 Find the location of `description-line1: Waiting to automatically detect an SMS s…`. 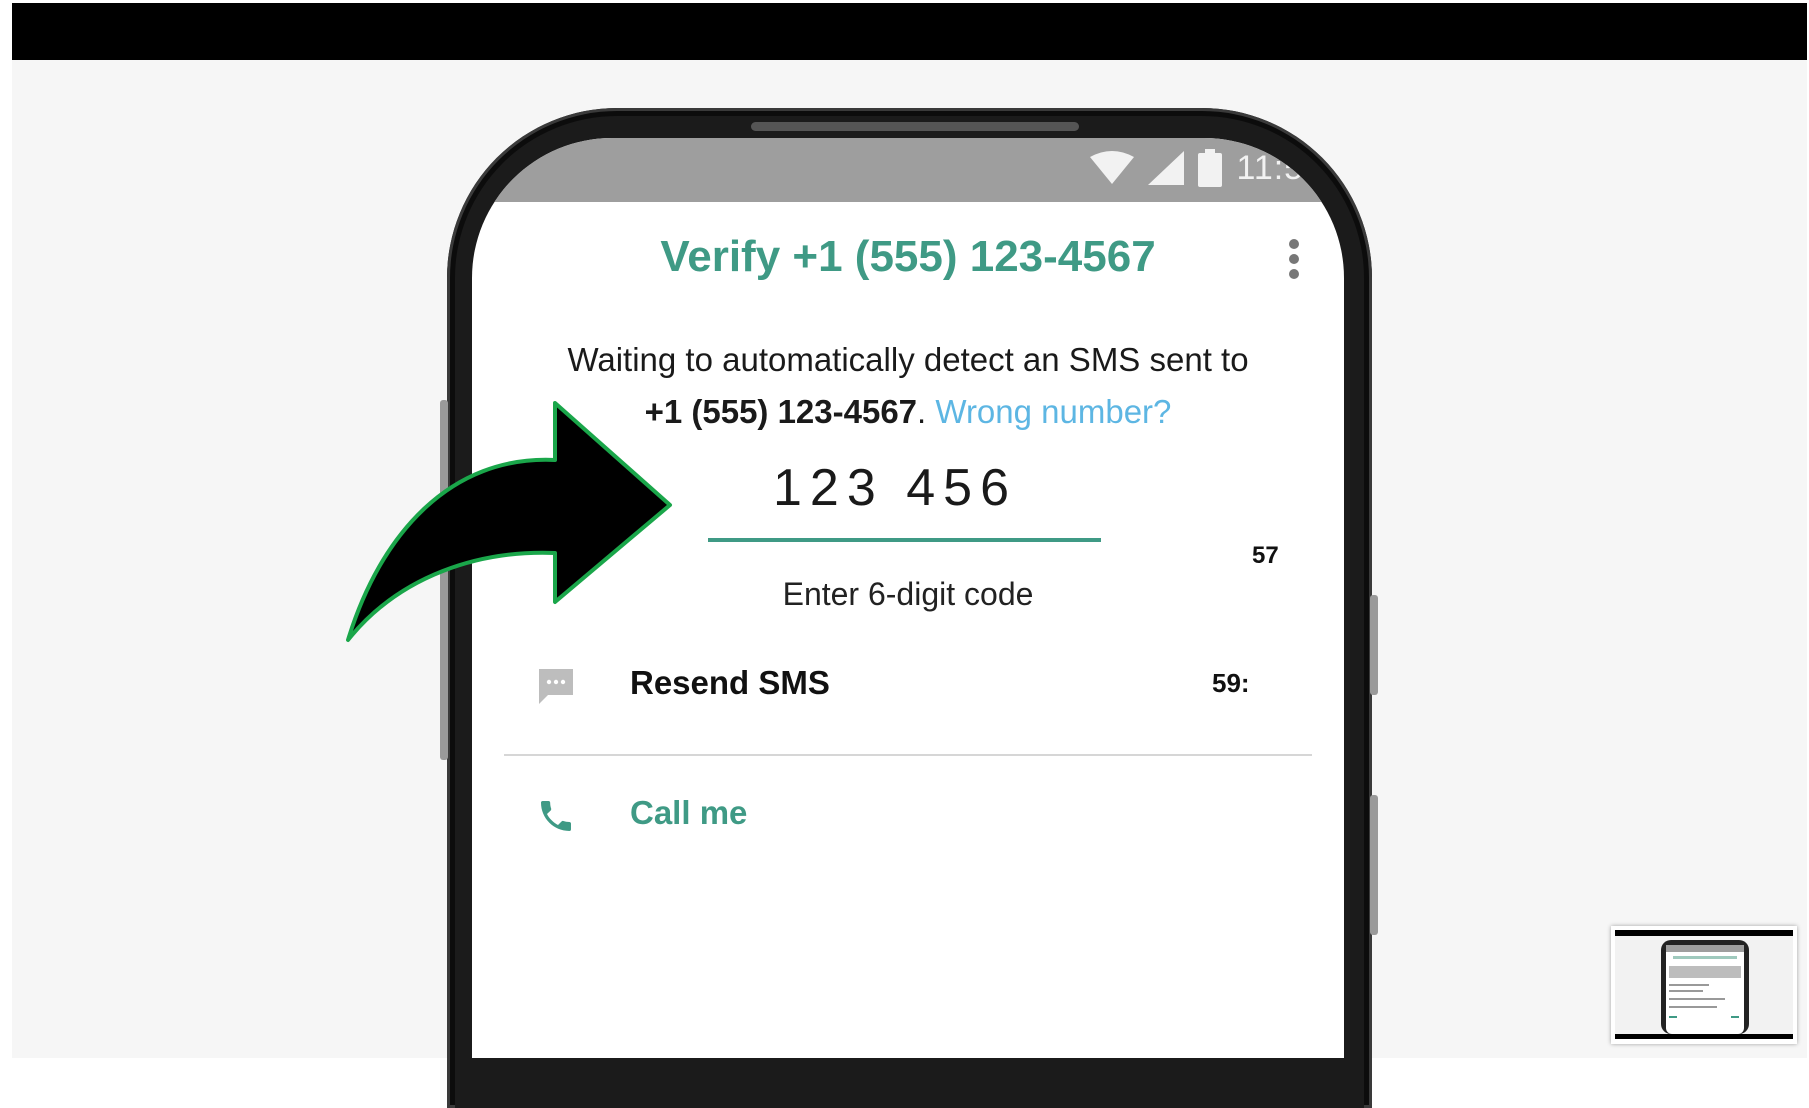

description-line1: Waiting to automatically detect an SMS s… is located at coordinates (908, 359).